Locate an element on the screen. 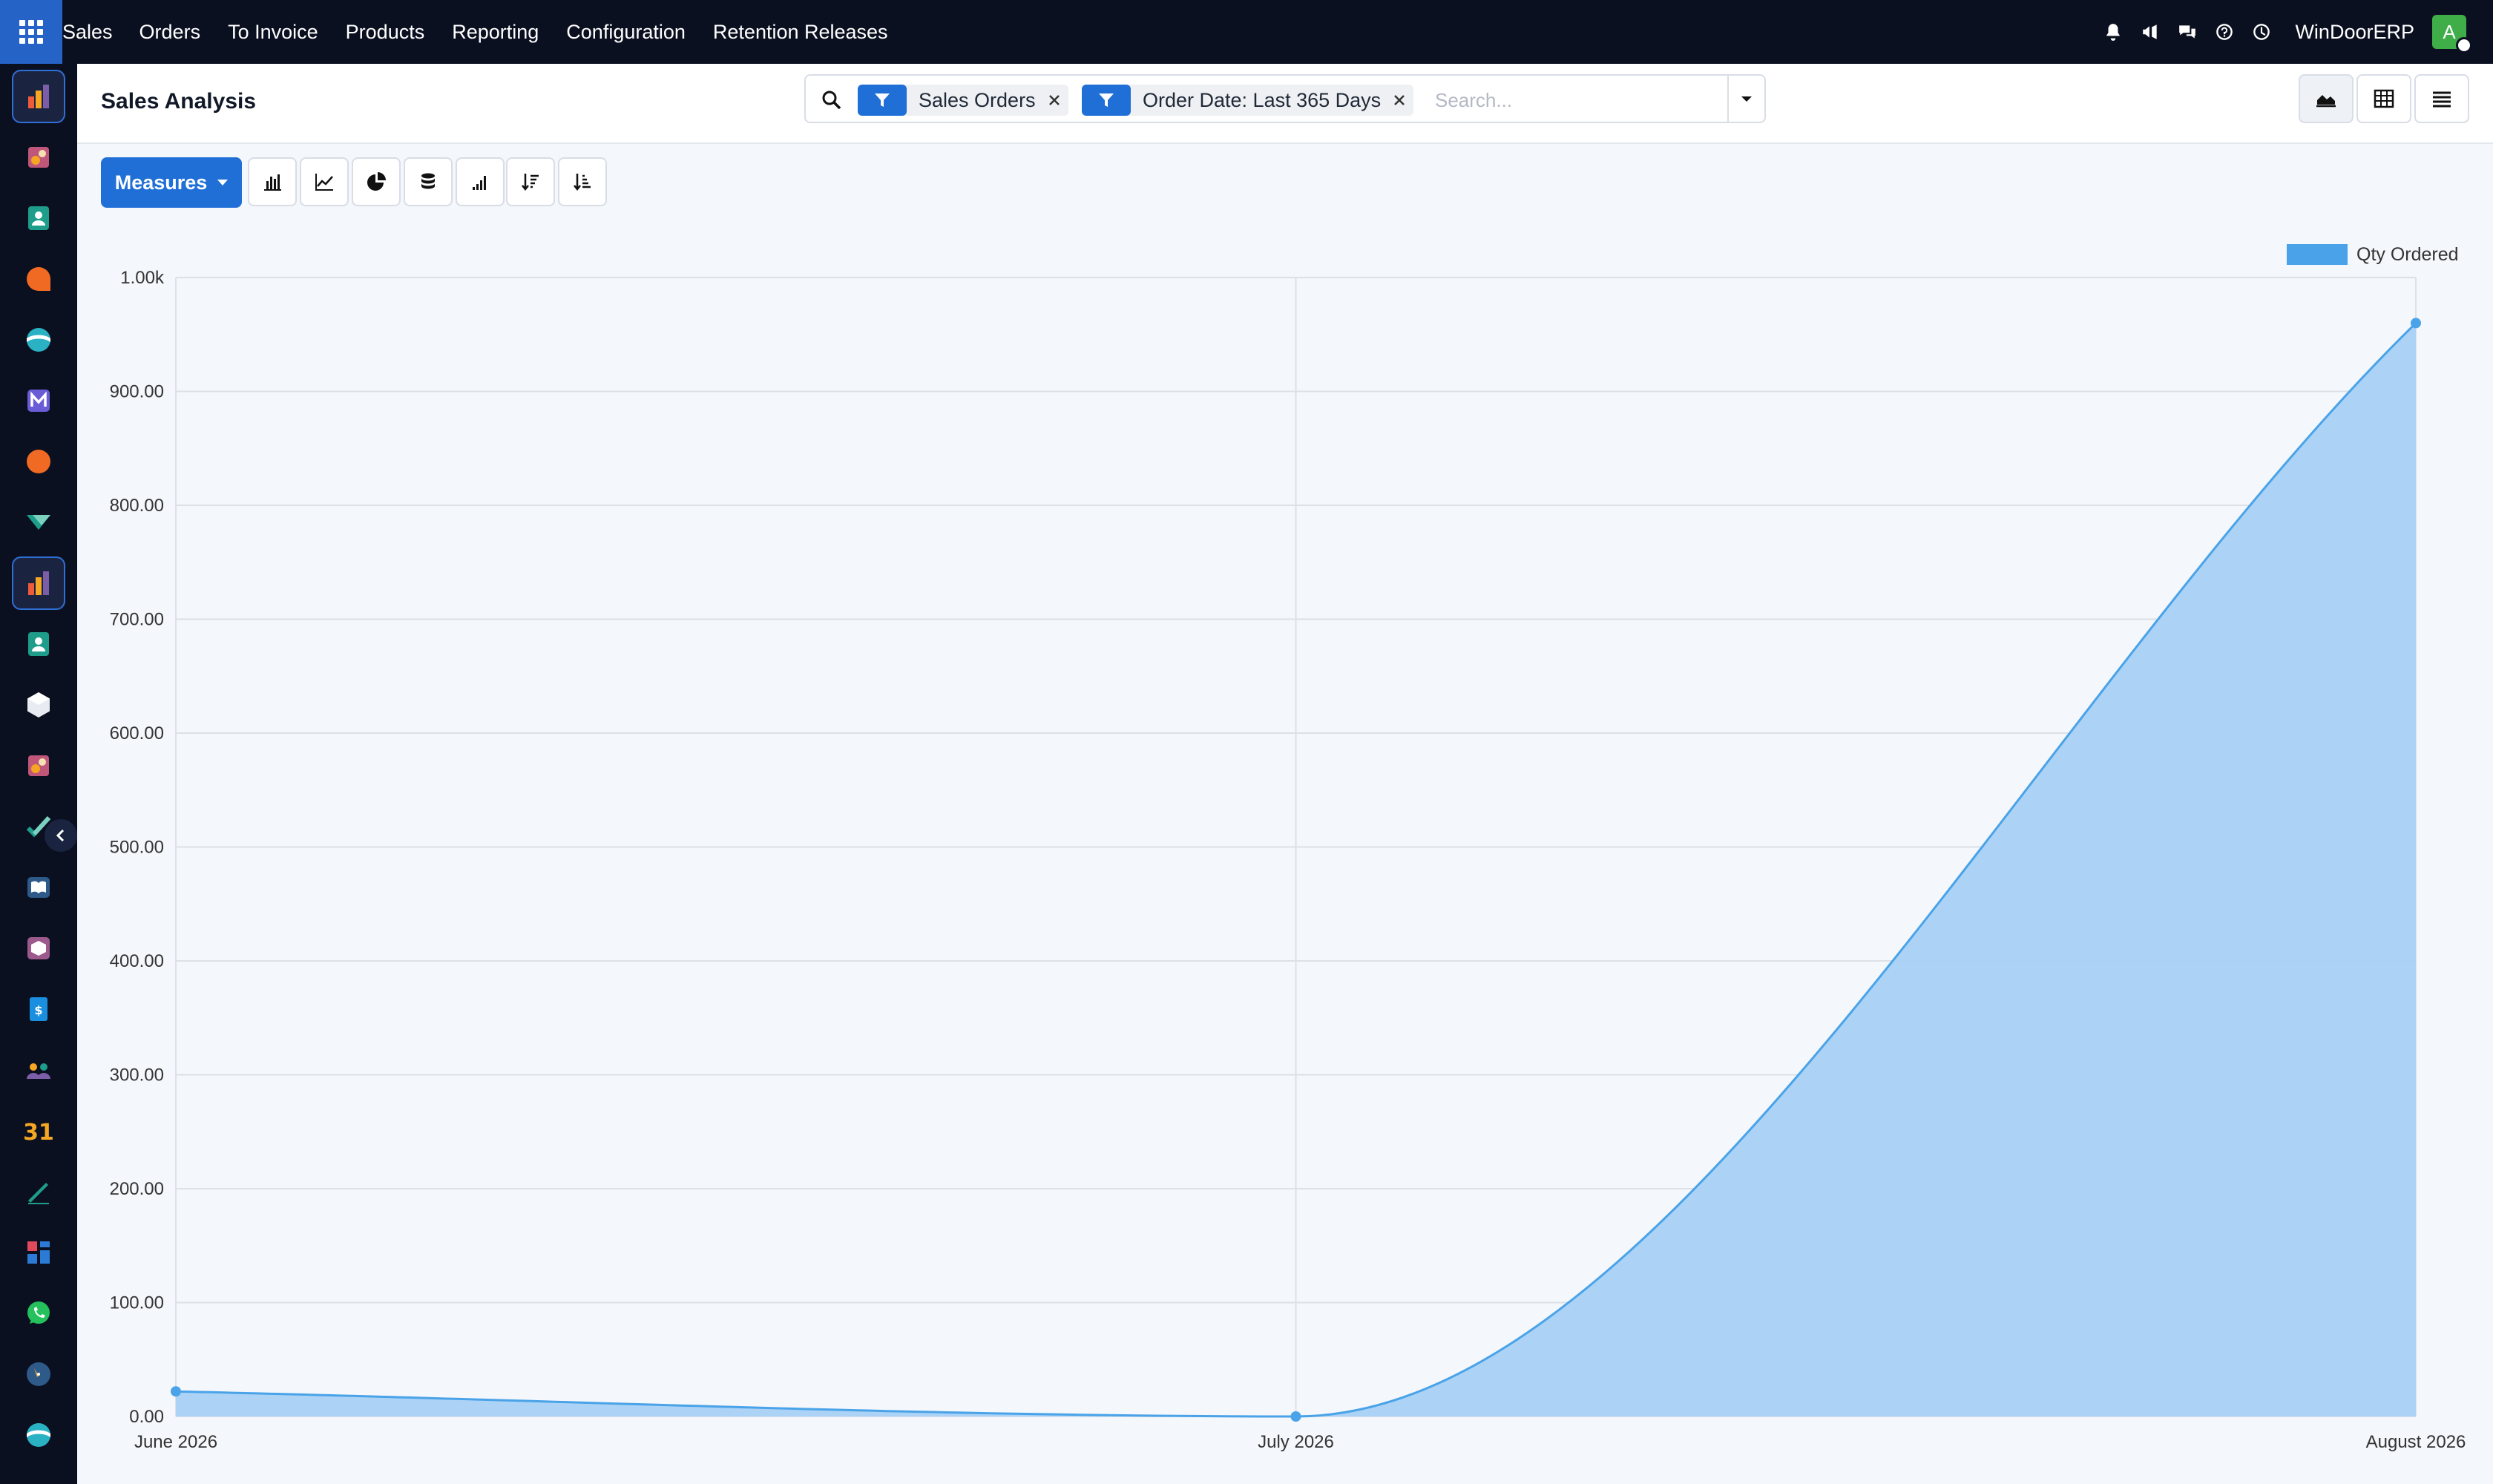 The image size is (2493, 1484). dock-app-planning is located at coordinates (38, 1374).